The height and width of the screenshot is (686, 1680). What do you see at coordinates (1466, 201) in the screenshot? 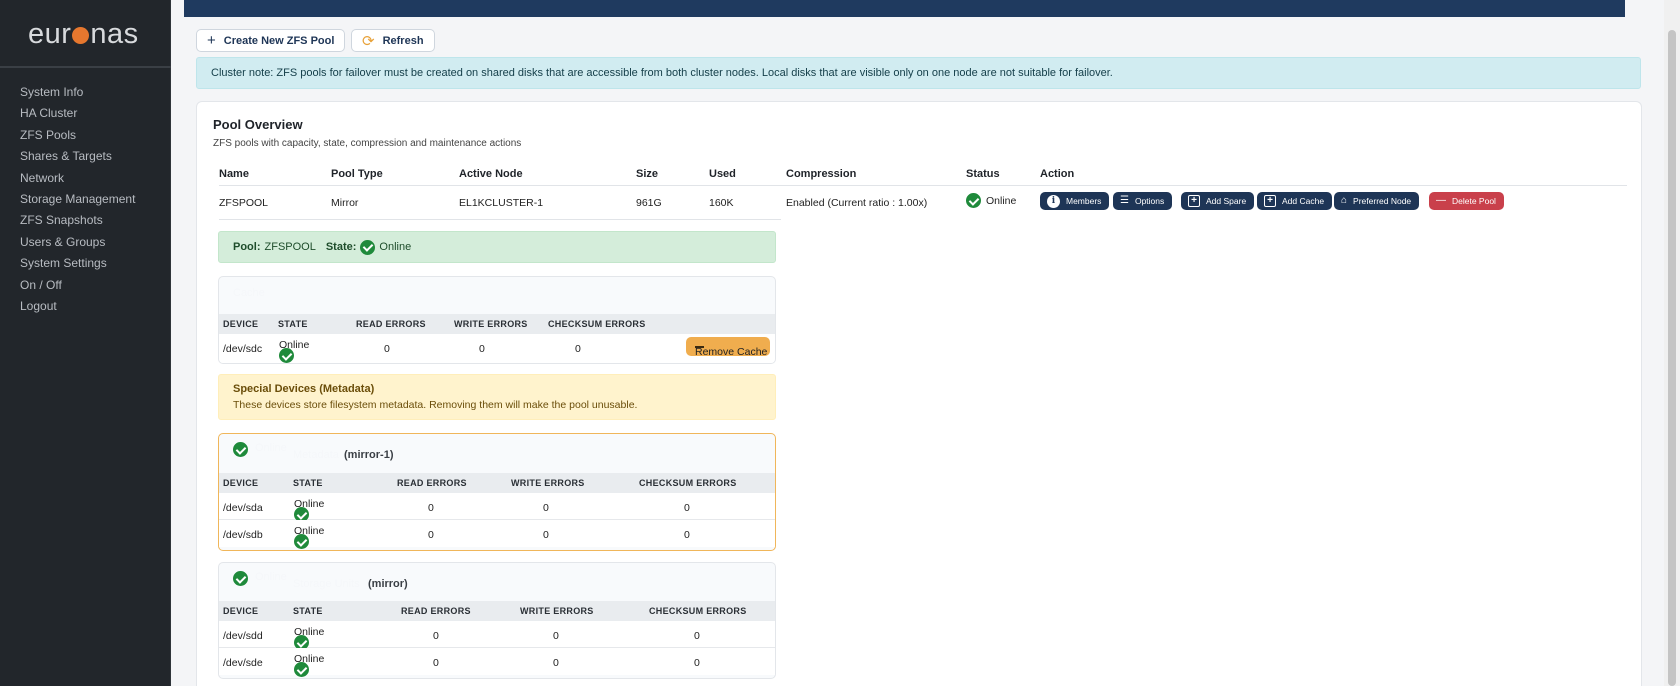
I see `delete-pool-button: — Delete Pool` at bounding box center [1466, 201].